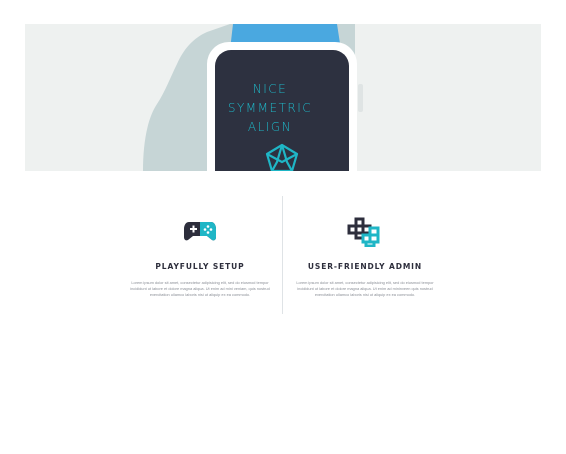  What do you see at coordinates (363, 232) in the screenshot?
I see `blocks-icon` at bounding box center [363, 232].